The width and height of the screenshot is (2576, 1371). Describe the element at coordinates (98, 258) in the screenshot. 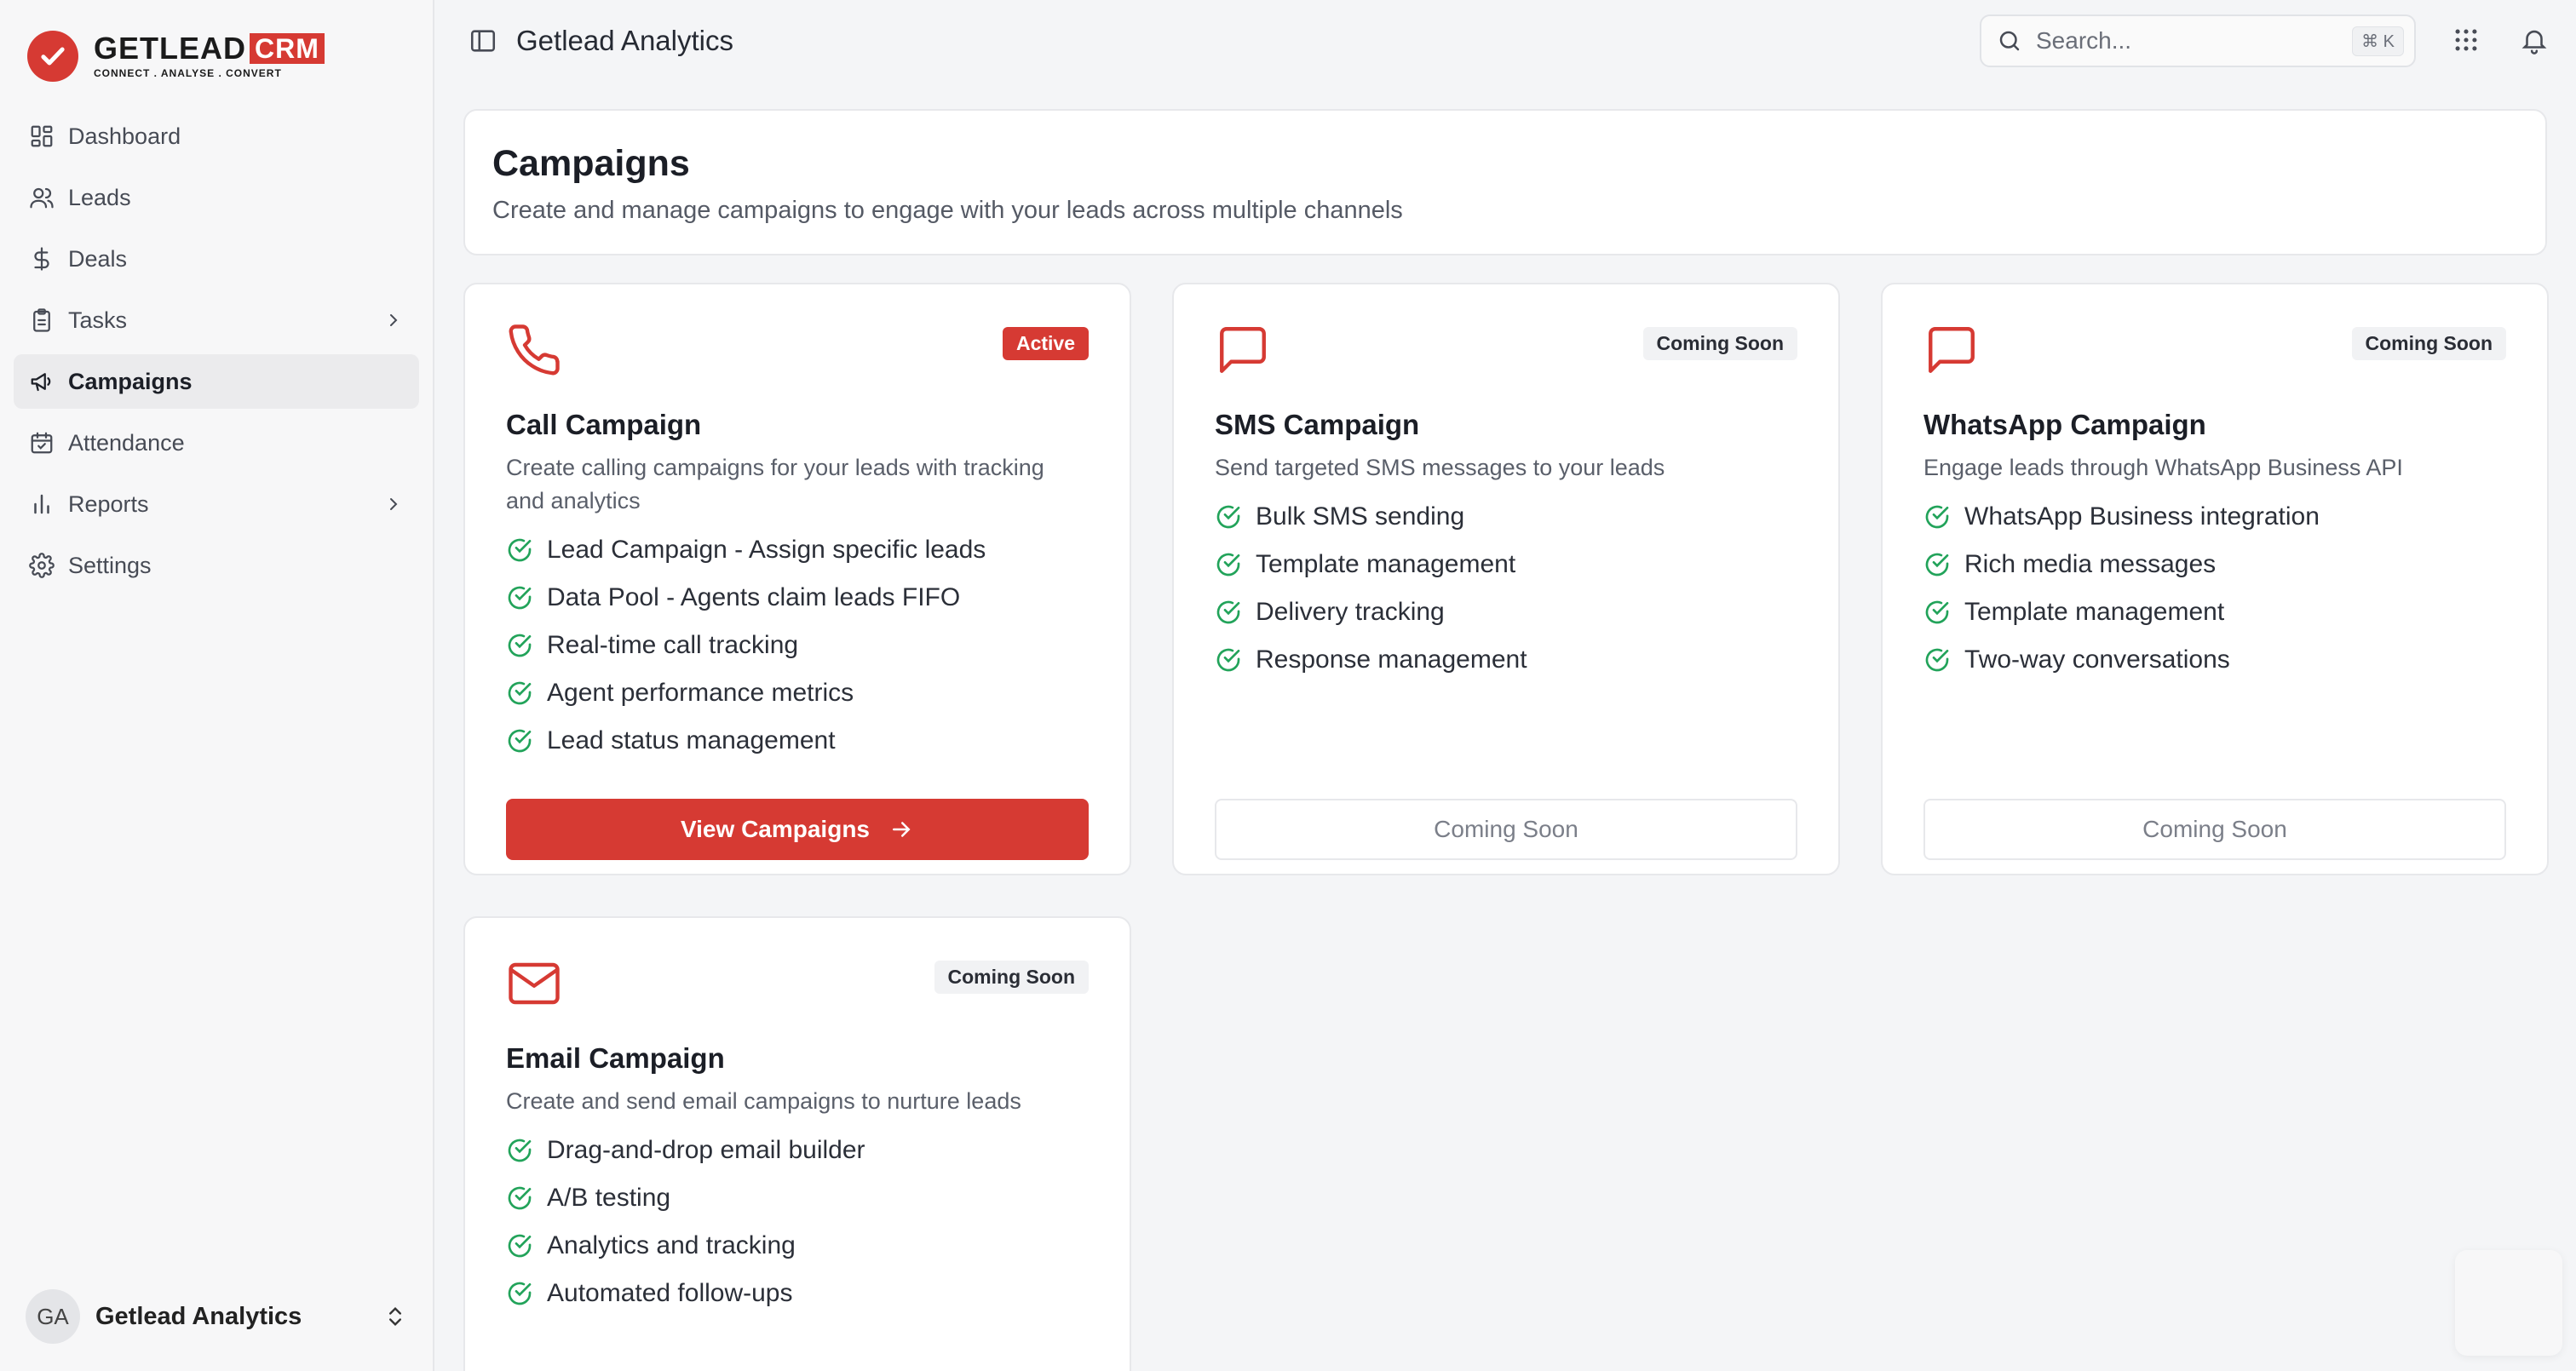

I see `sidebar-item-label: Deals` at that location.